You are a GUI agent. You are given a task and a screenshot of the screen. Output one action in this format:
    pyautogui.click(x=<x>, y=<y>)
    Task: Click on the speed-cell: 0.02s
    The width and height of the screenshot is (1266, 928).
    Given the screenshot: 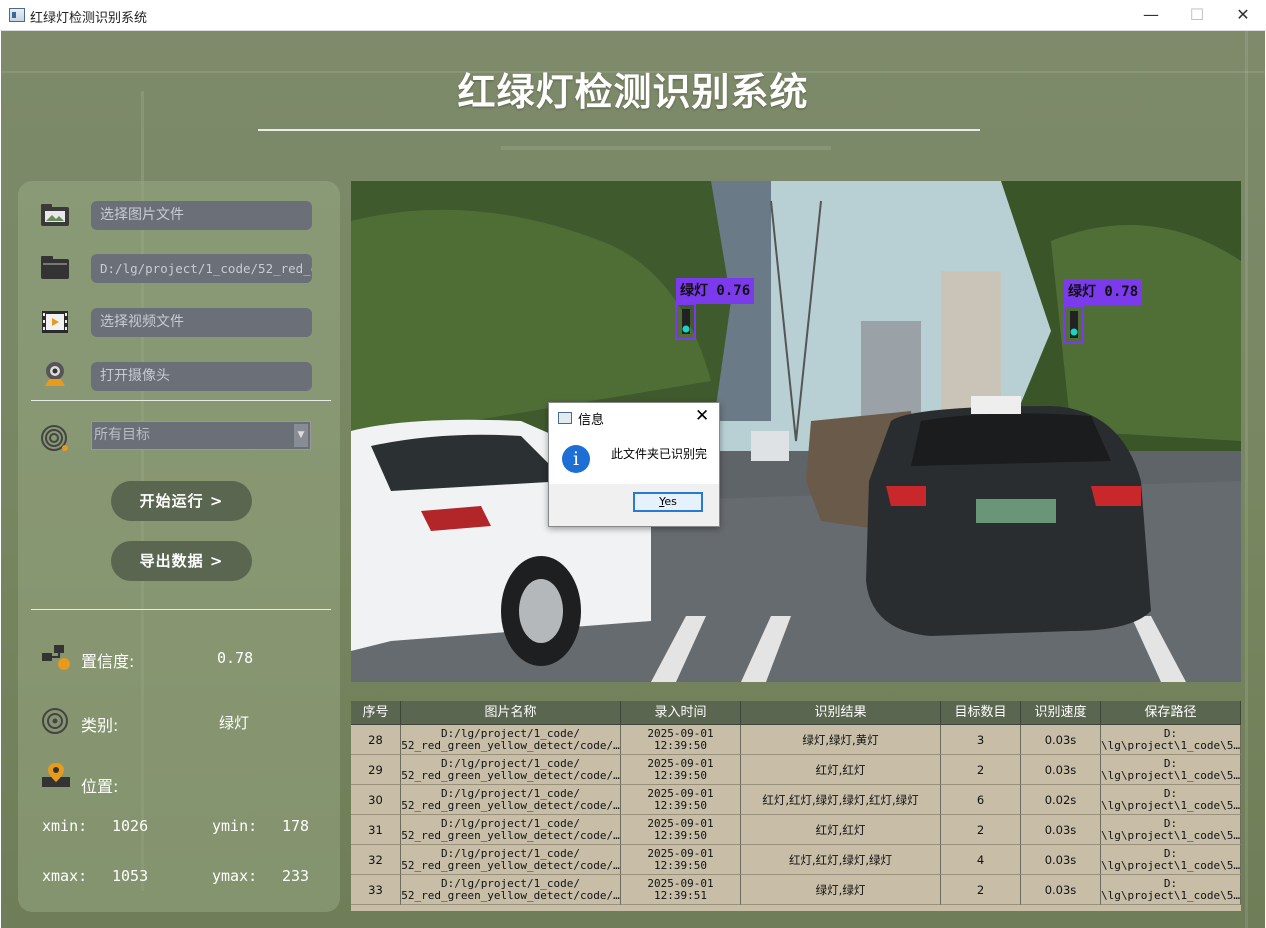 What is the action you would take?
    pyautogui.click(x=1061, y=800)
    